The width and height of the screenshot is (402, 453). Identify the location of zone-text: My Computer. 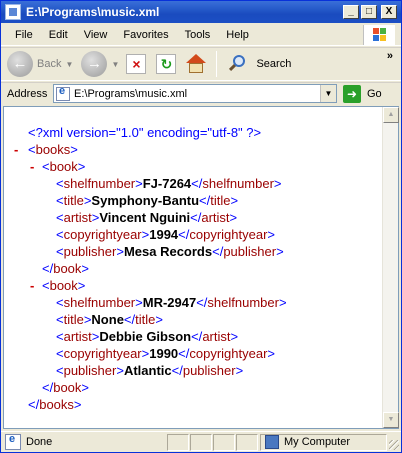
(317, 442).